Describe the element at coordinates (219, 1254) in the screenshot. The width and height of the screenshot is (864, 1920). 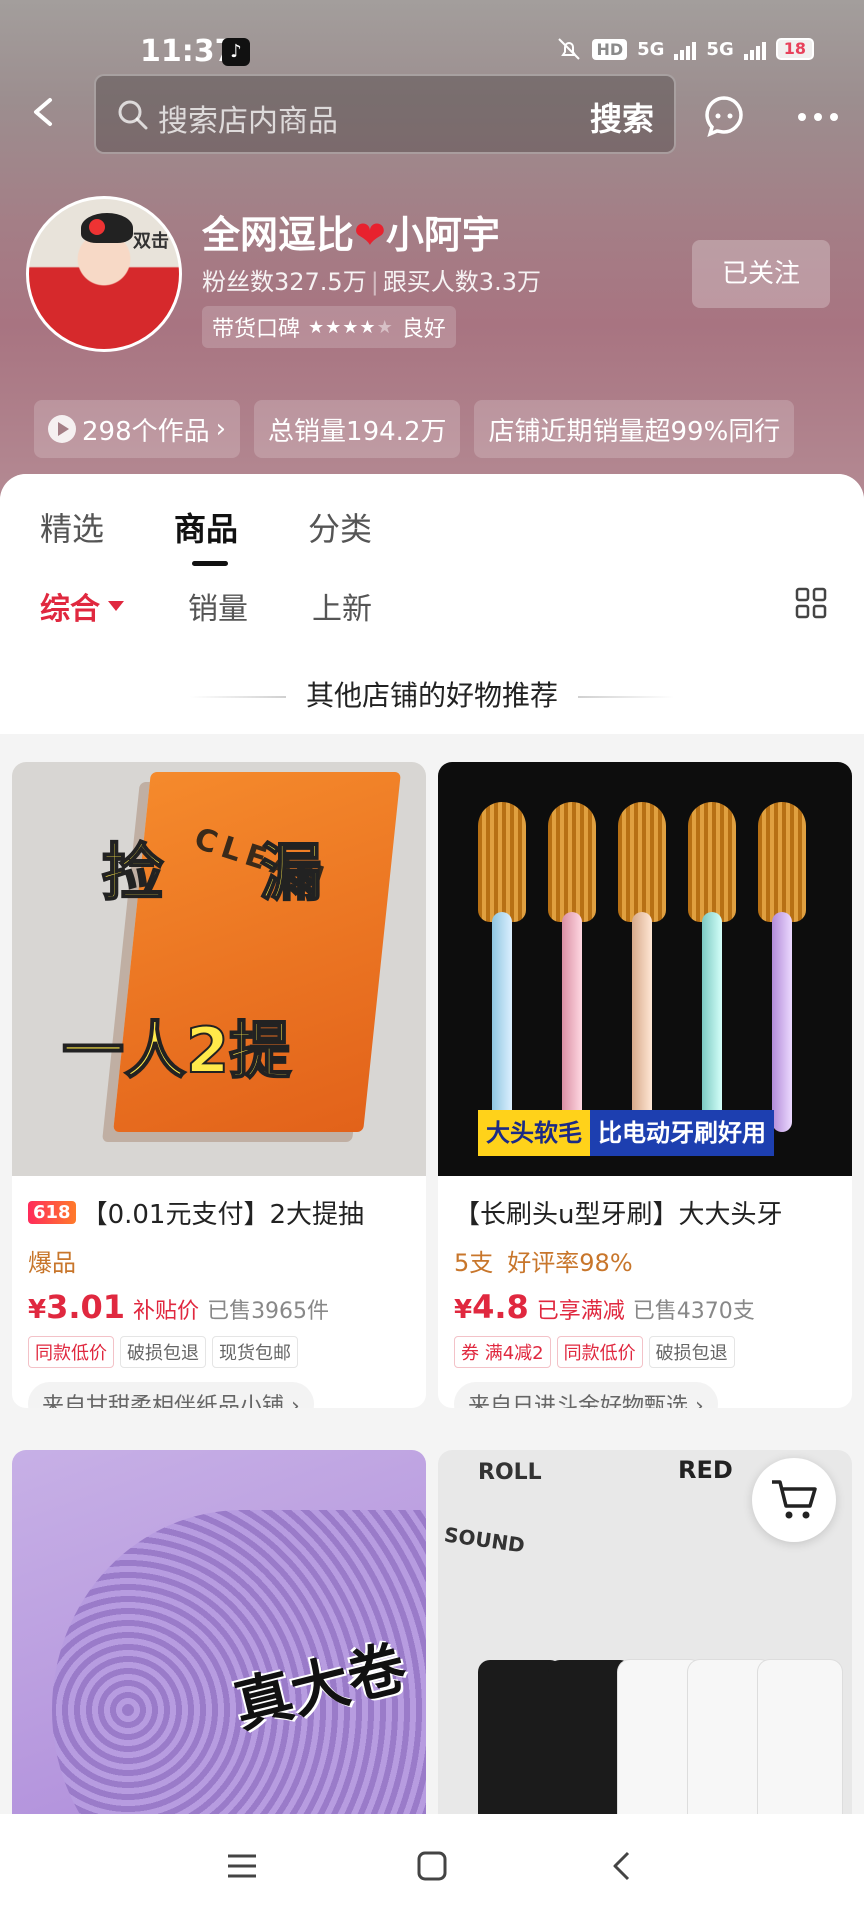
I see `product-highlight: 爆品` at that location.